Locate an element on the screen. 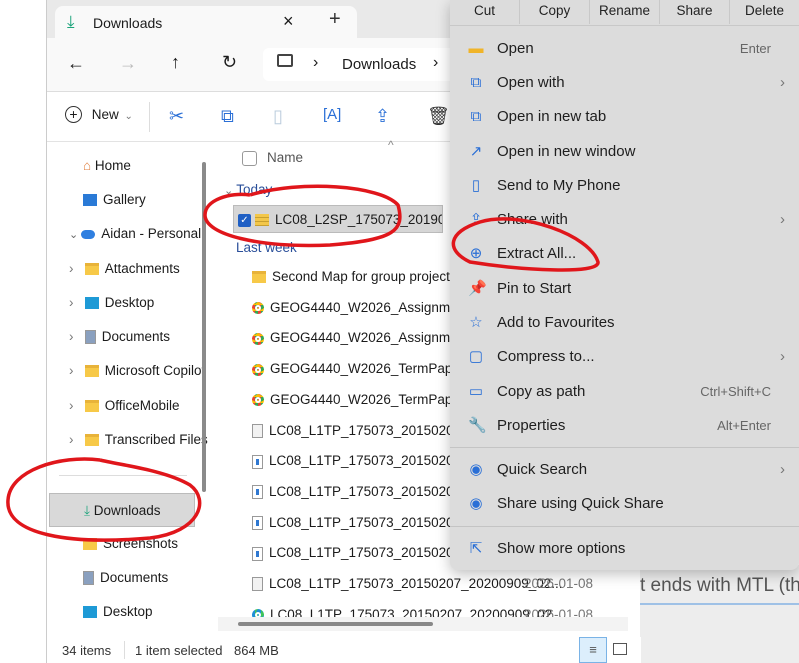  annotation-circle-downloads is located at coordinates (104, 499).